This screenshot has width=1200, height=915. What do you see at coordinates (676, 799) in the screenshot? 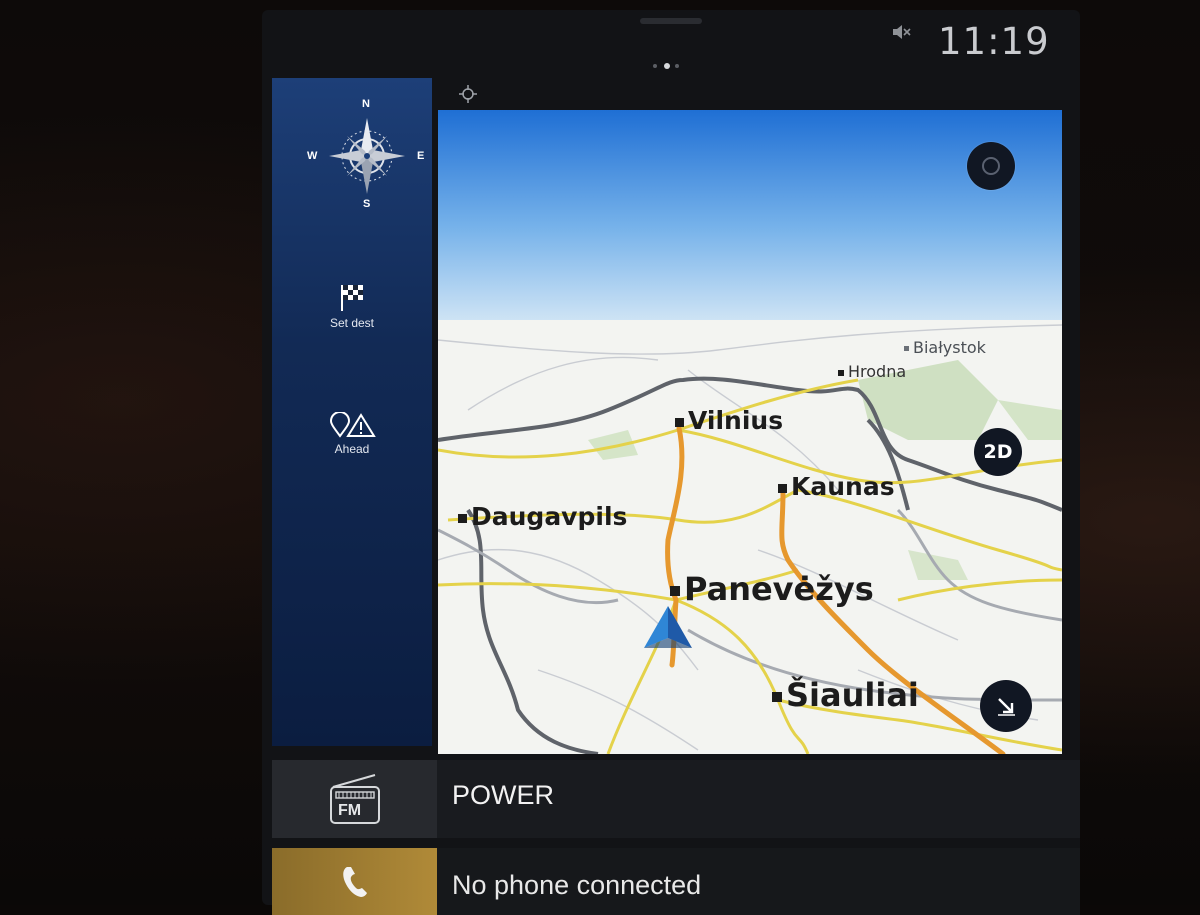
I see `radio-tile: FM POWER` at bounding box center [676, 799].